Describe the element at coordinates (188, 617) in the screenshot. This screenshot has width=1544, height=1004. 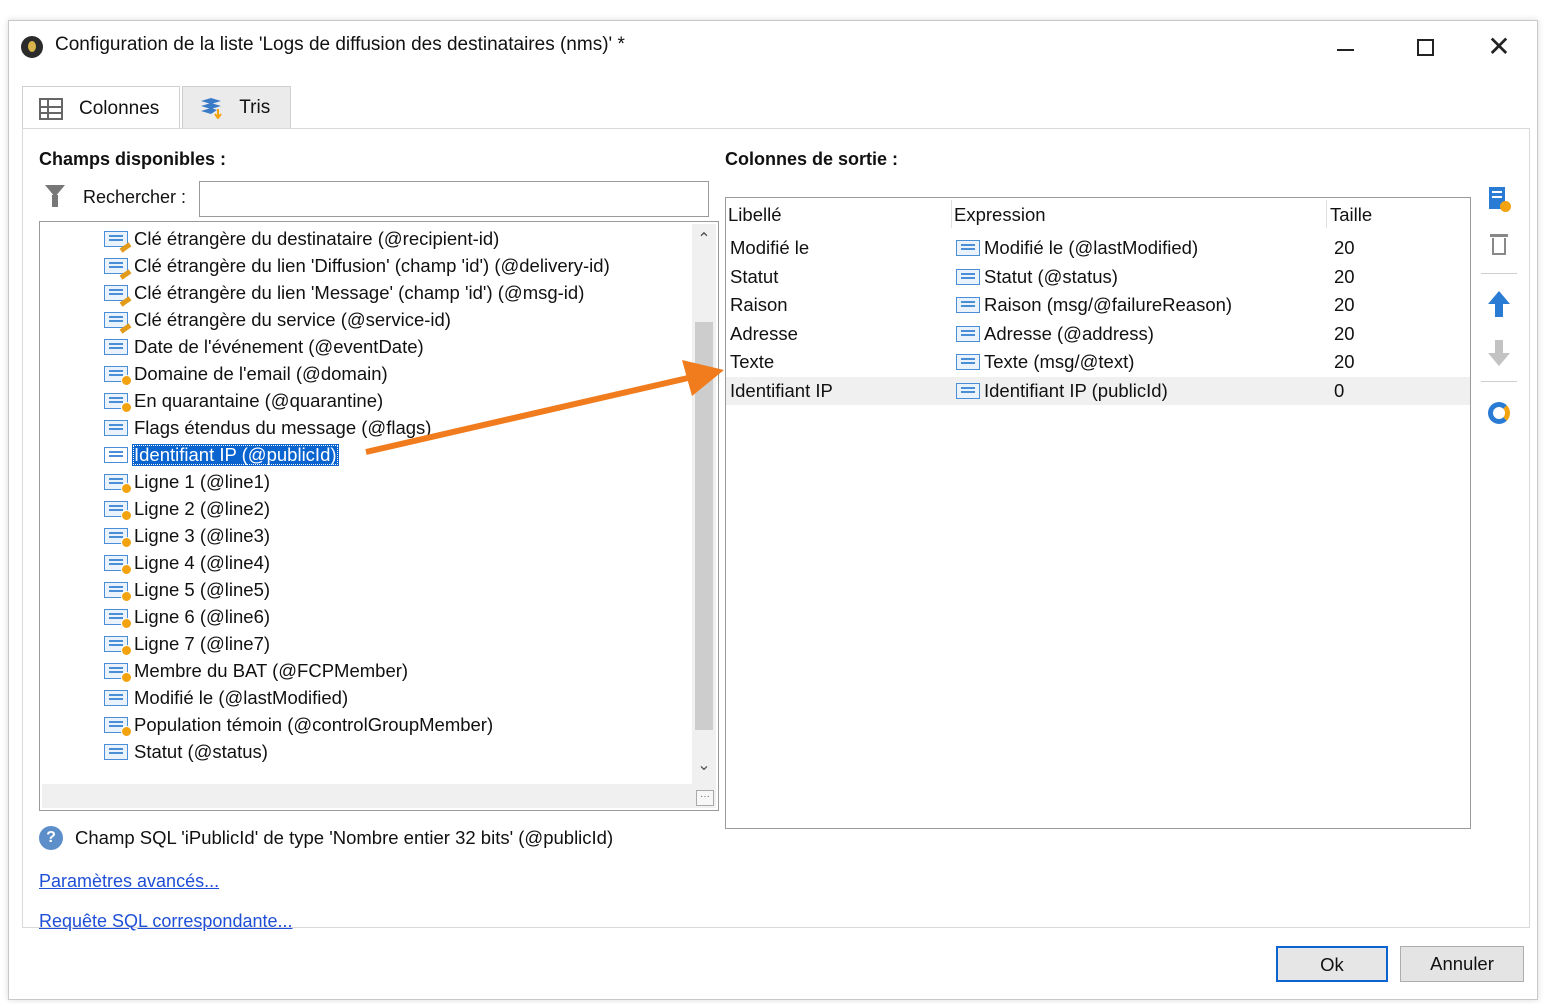
I see `tree-item: Ligne 6 (@line6)` at that location.